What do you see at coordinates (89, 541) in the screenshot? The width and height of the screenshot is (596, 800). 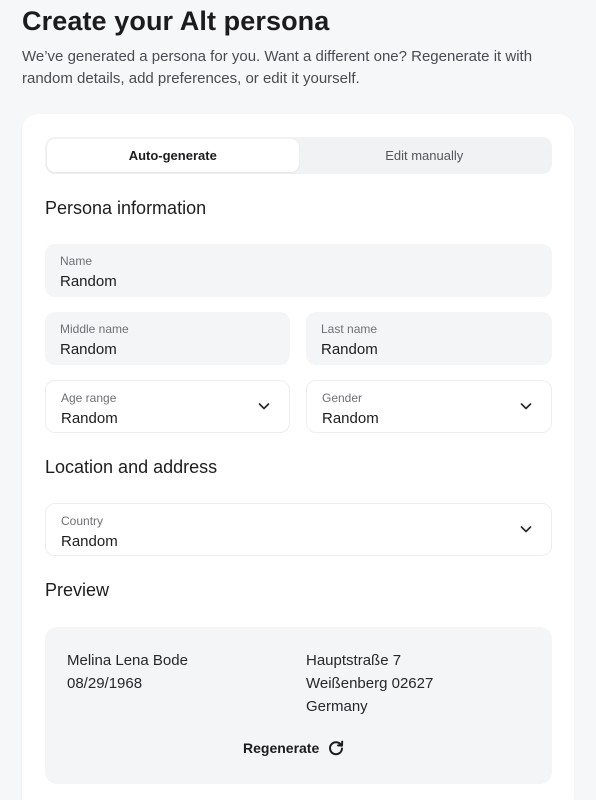 I see `country-select-value: Random` at bounding box center [89, 541].